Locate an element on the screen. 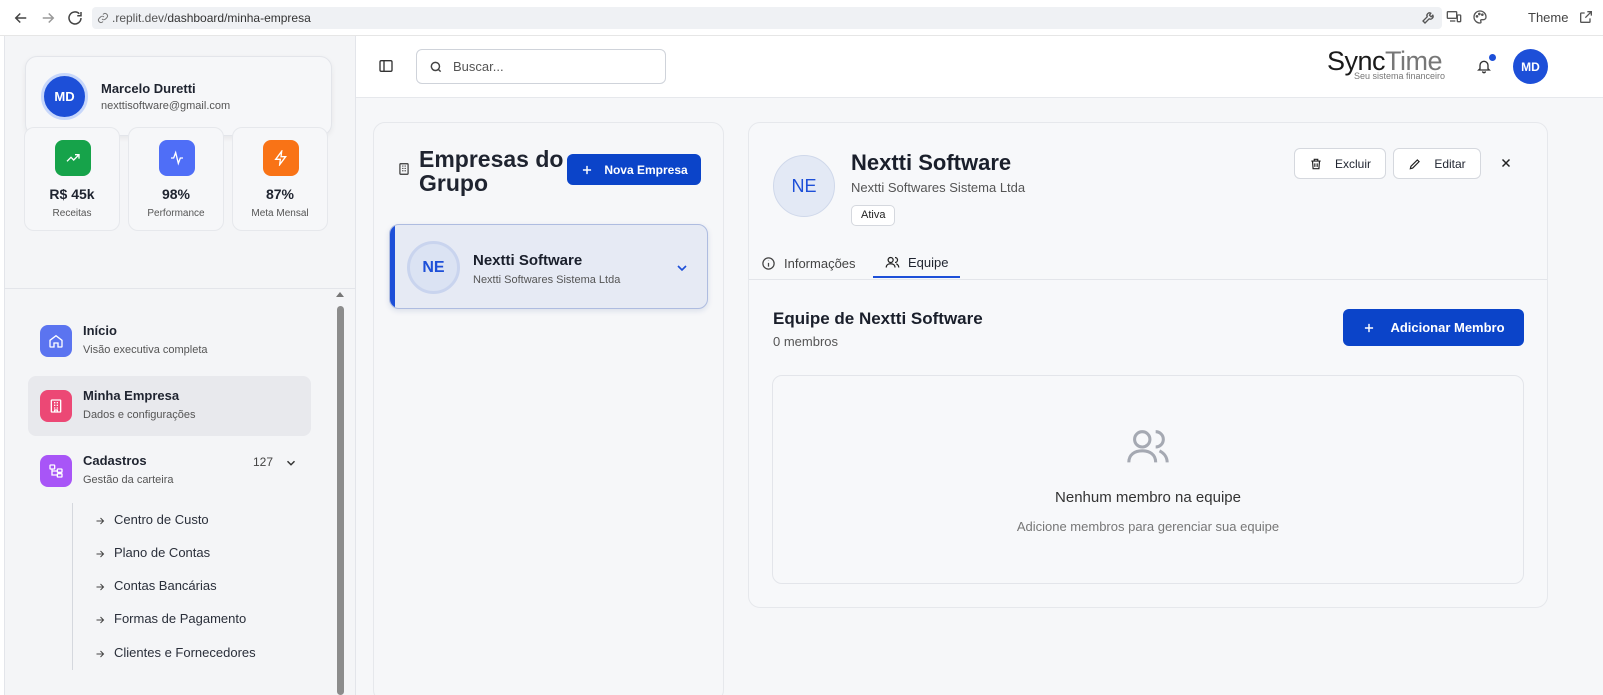 This screenshot has height=695, width=1603. address-bar: .replit.dev/dashboard/minha-empresa is located at coordinates (767, 18).